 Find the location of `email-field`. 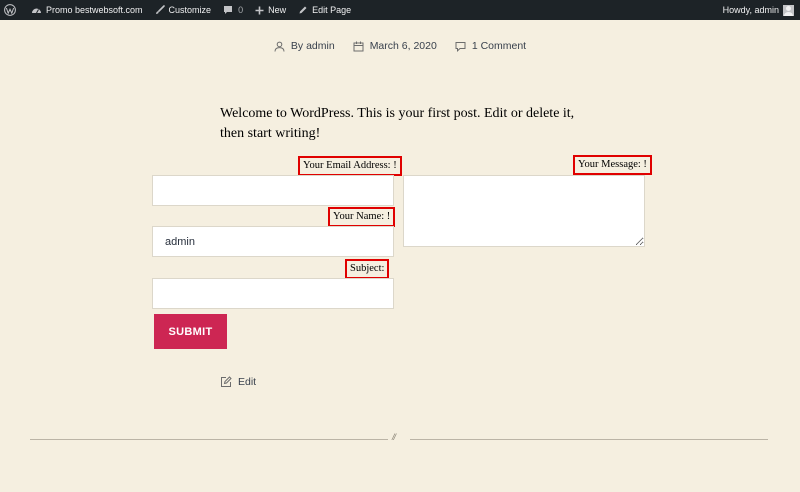

email-field is located at coordinates (273, 190).